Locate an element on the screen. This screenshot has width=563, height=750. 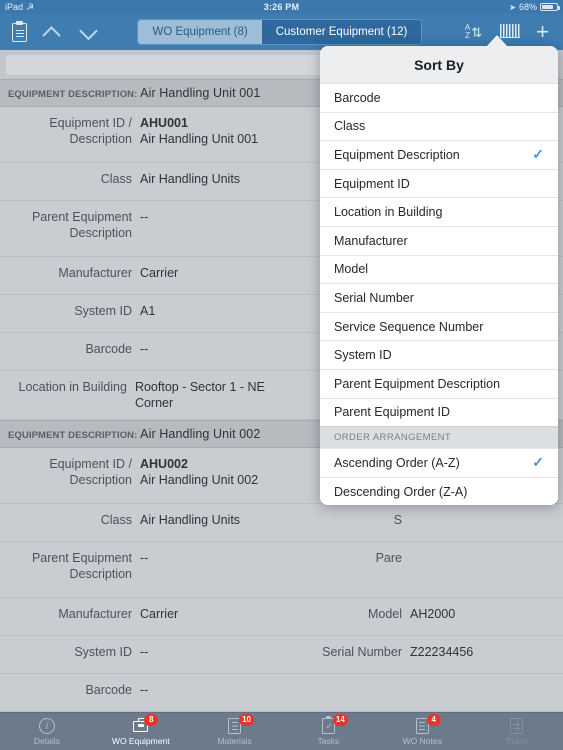
row-left-cell: System ID A1 is located at coordinates (150, 311).